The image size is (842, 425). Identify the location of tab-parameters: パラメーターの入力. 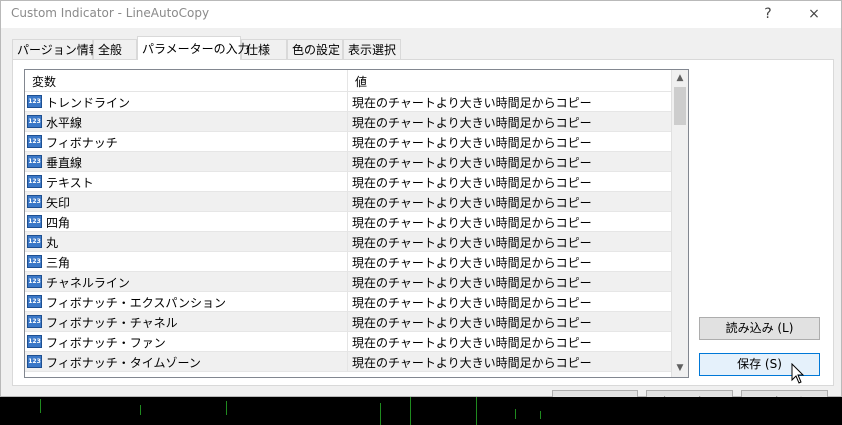
(193, 48).